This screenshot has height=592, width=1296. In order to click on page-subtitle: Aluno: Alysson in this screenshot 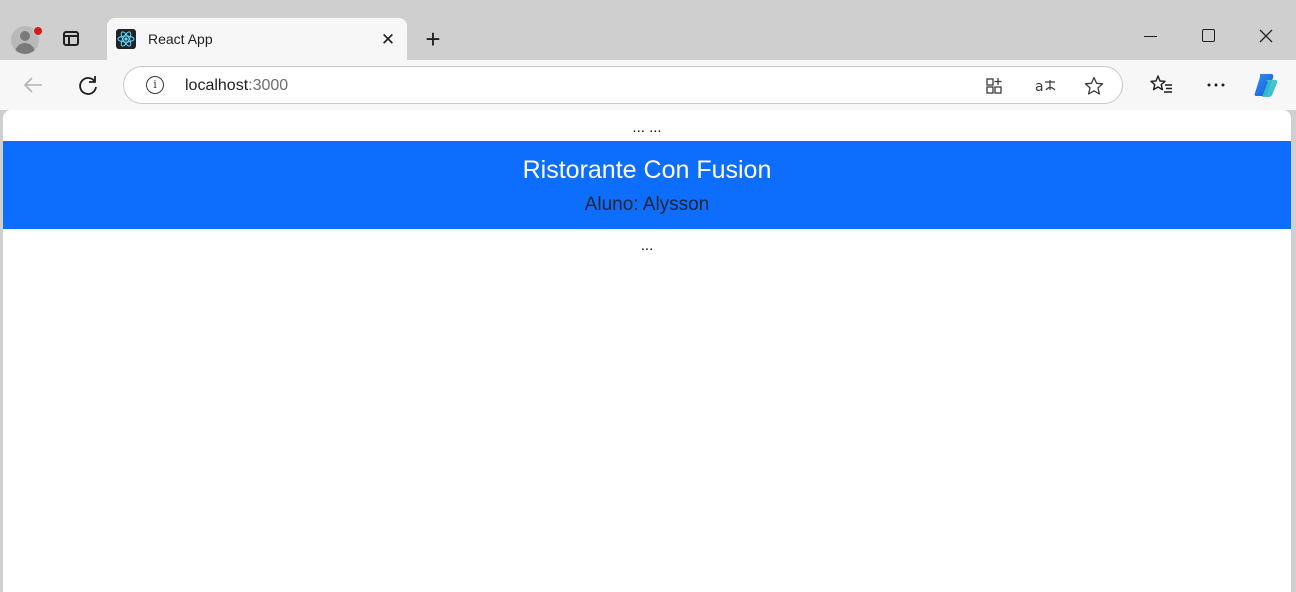, I will do `click(647, 204)`.